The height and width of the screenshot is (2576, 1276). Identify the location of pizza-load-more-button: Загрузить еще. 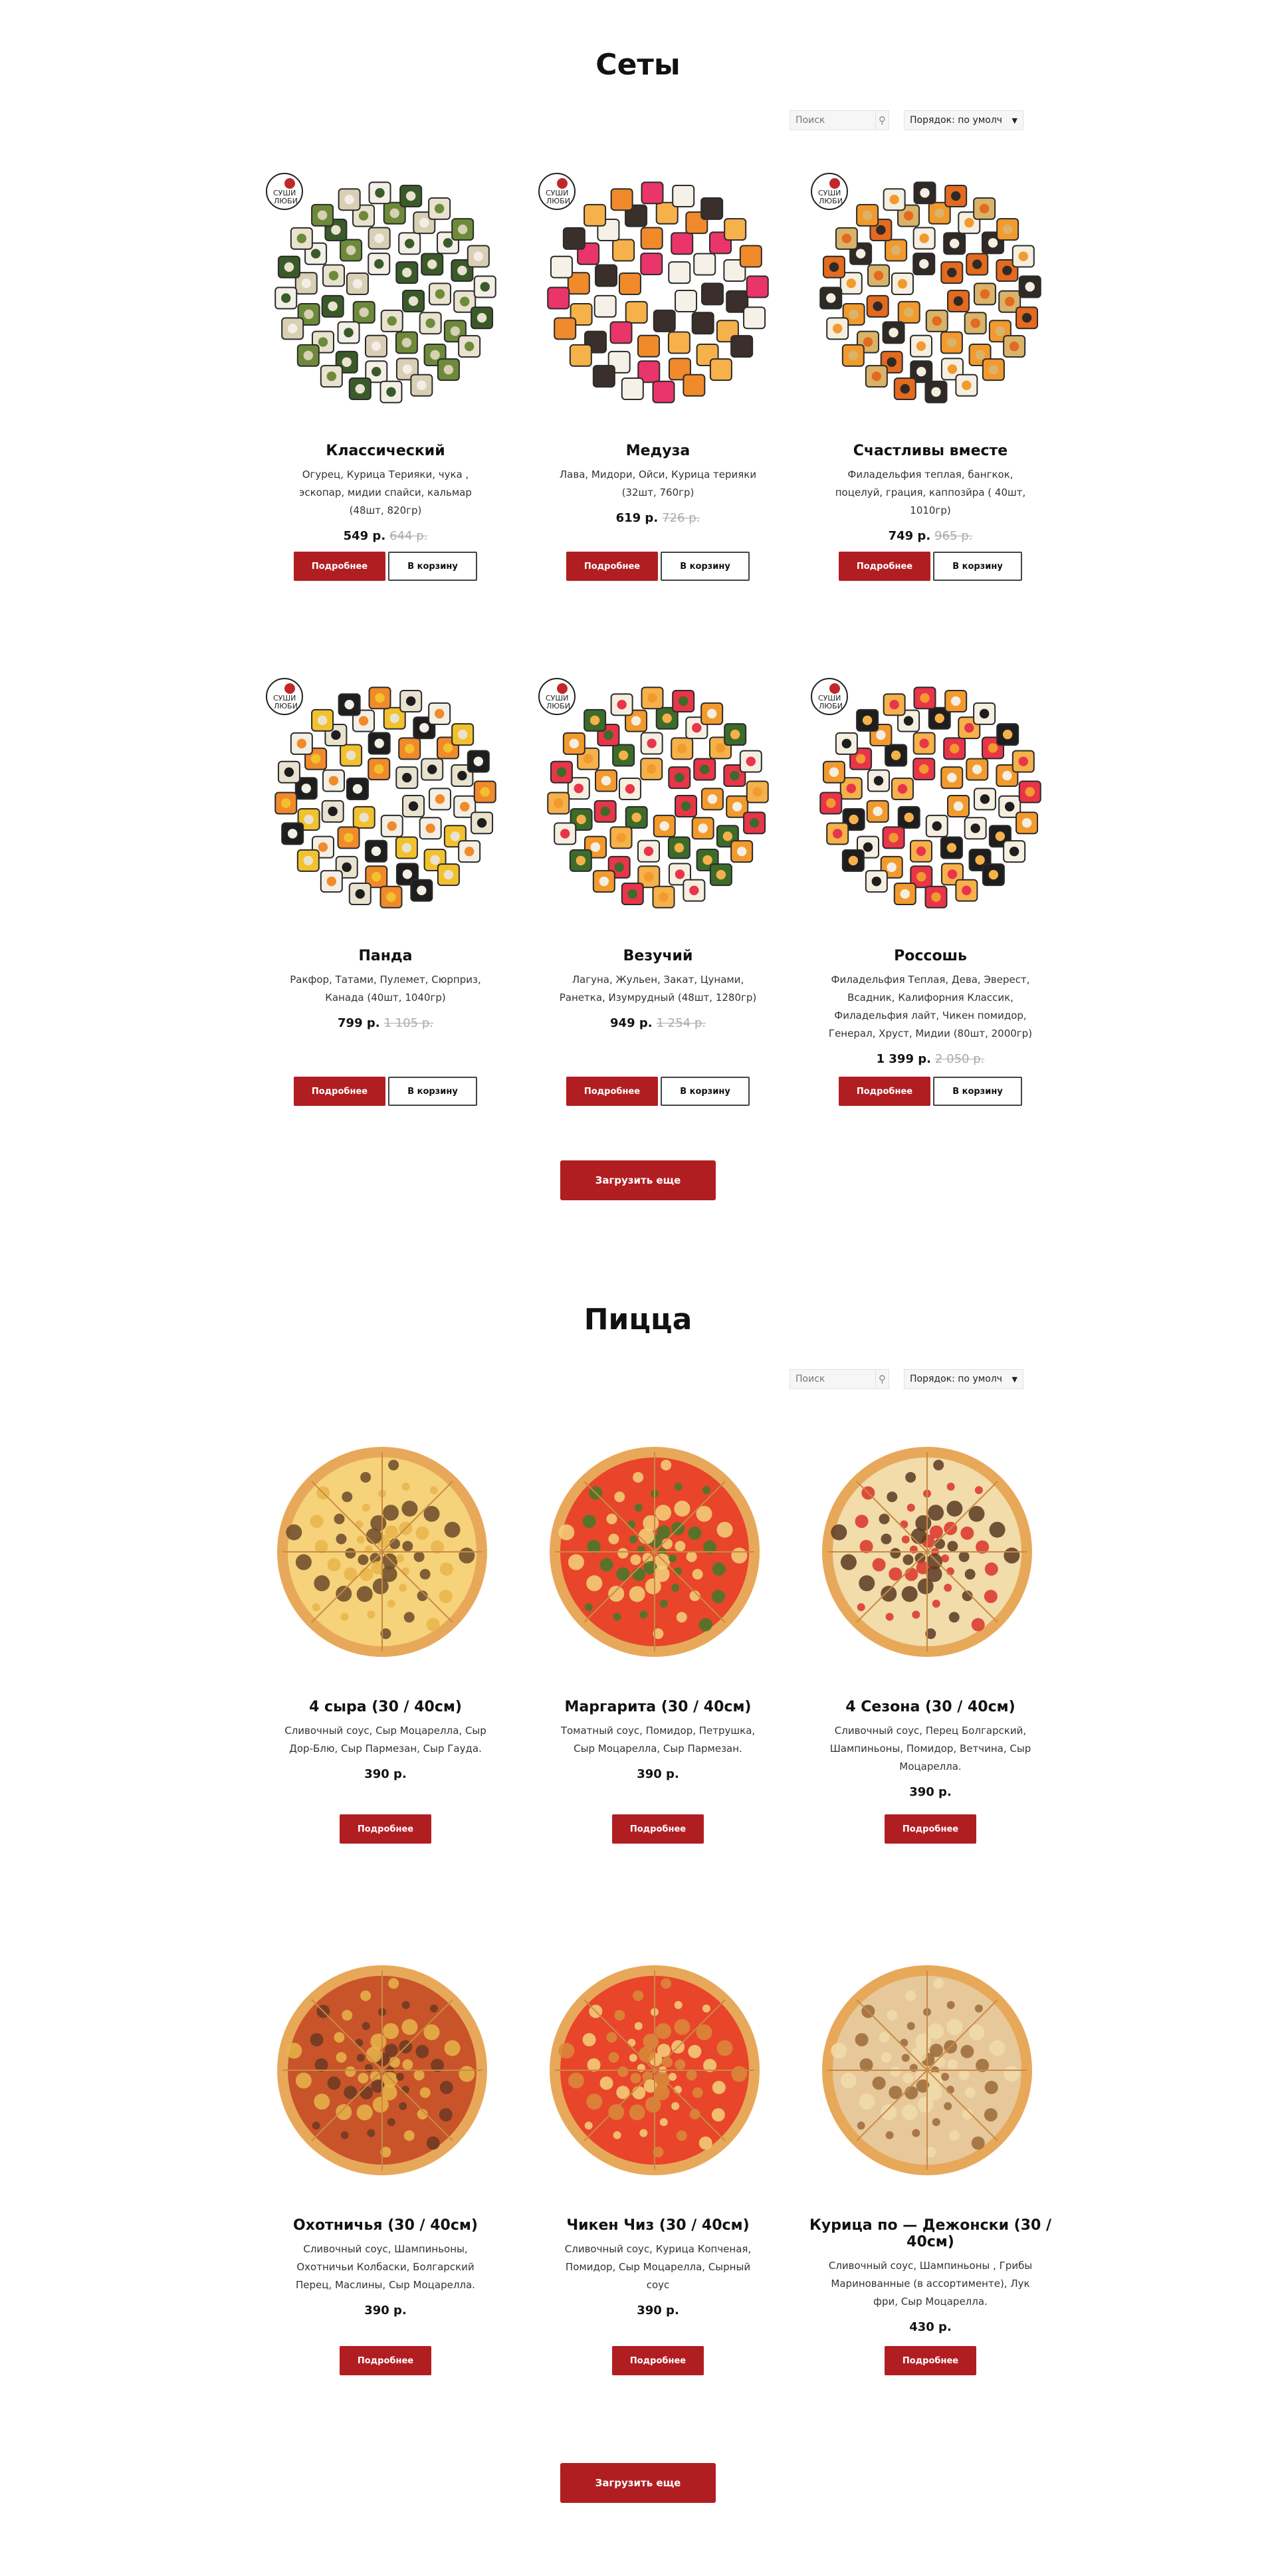
(638, 2483).